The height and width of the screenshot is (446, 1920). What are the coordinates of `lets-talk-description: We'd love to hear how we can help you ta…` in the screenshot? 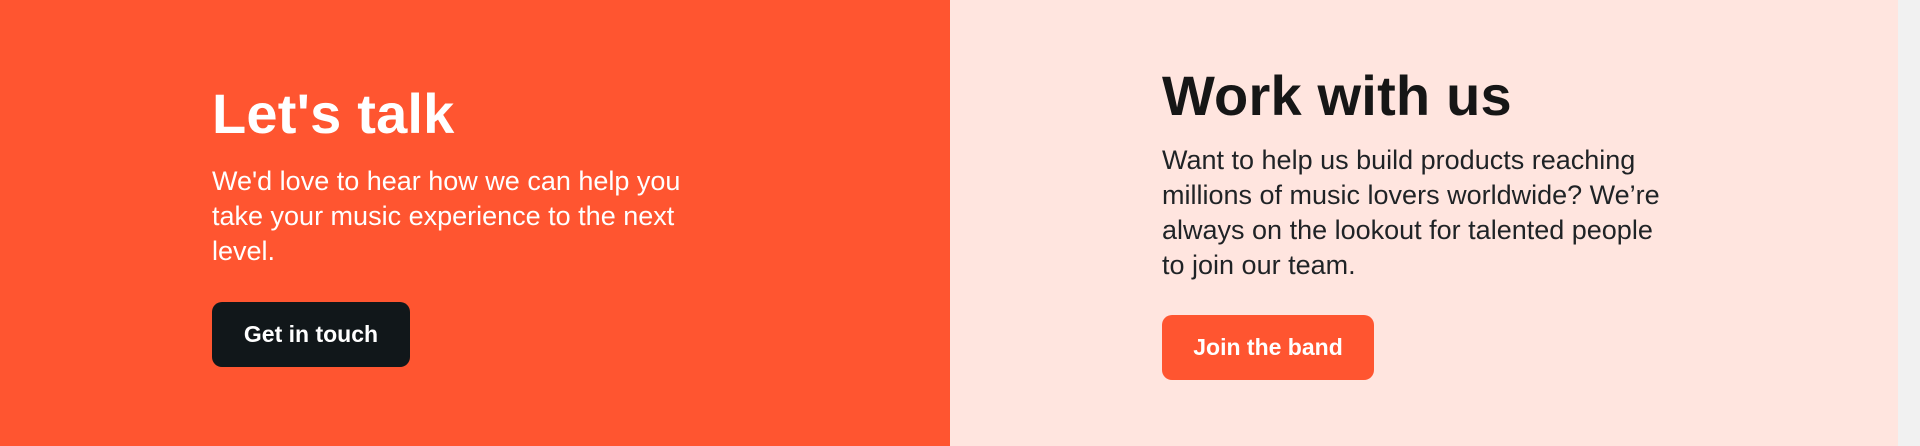 It's located at (446, 216).